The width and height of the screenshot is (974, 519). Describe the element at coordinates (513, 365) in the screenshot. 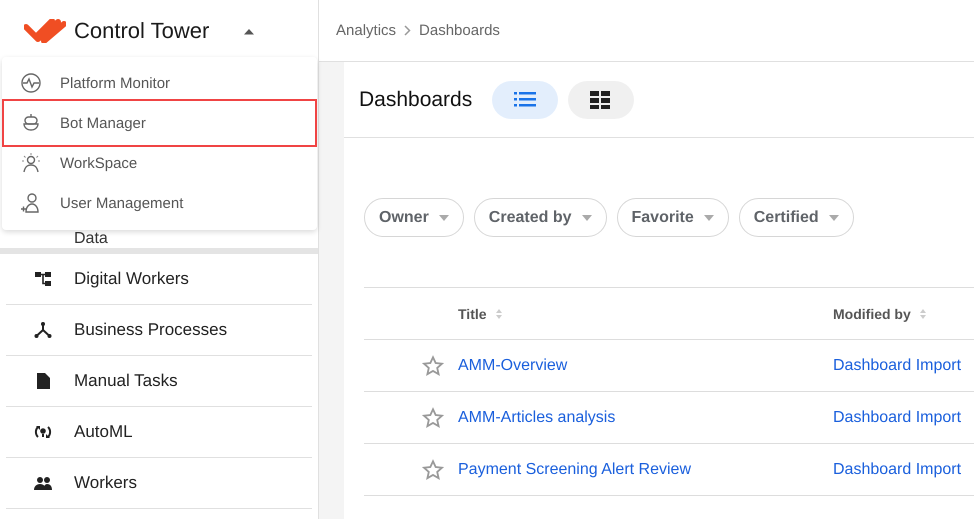

I see `dashboard-link: AMM-Overview` at that location.